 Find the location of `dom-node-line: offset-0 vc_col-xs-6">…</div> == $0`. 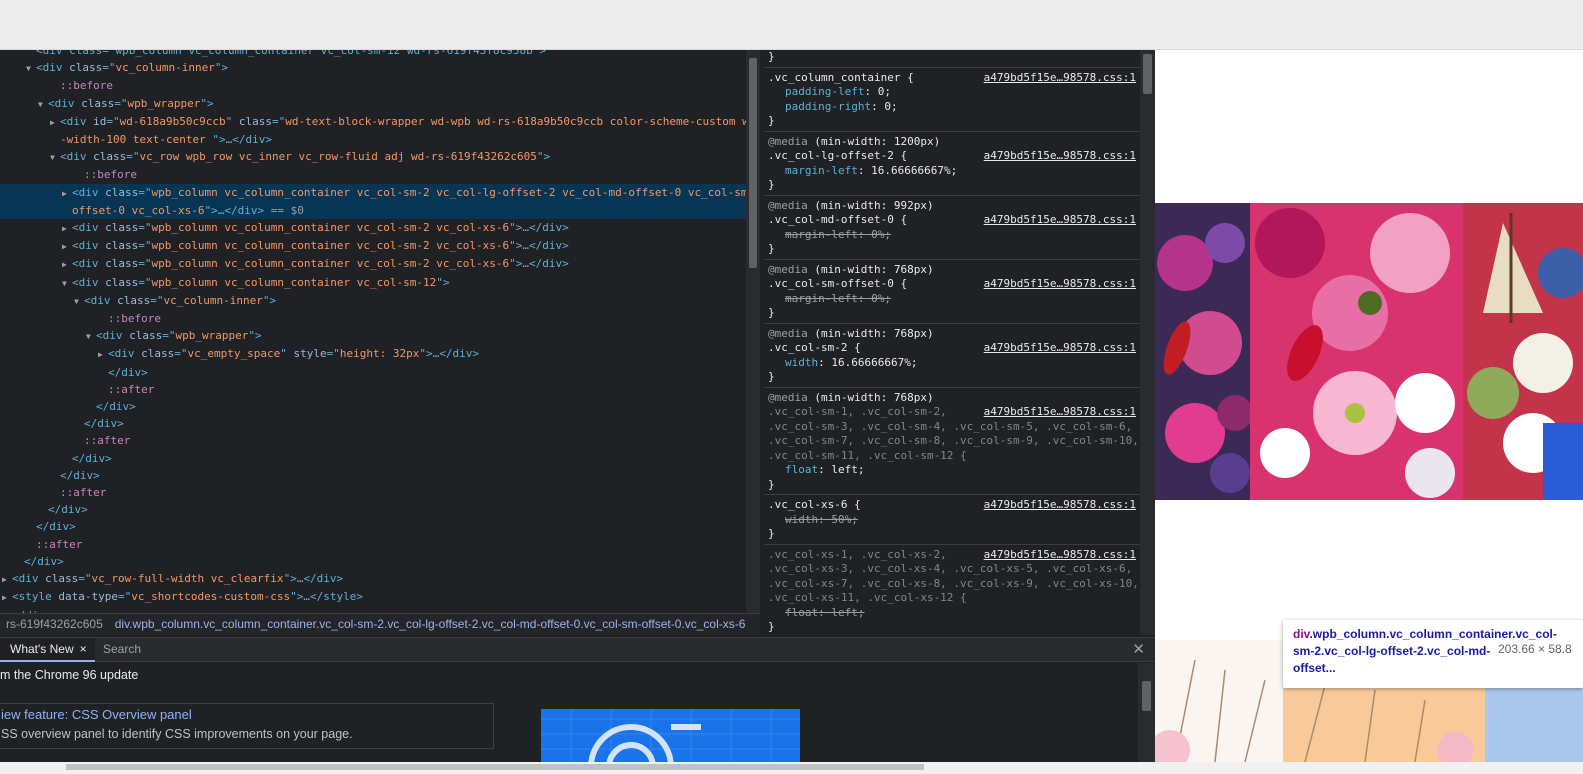

dom-node-line: offset-0 vc_col-xs-6">…</div> == $0 is located at coordinates (380, 210).